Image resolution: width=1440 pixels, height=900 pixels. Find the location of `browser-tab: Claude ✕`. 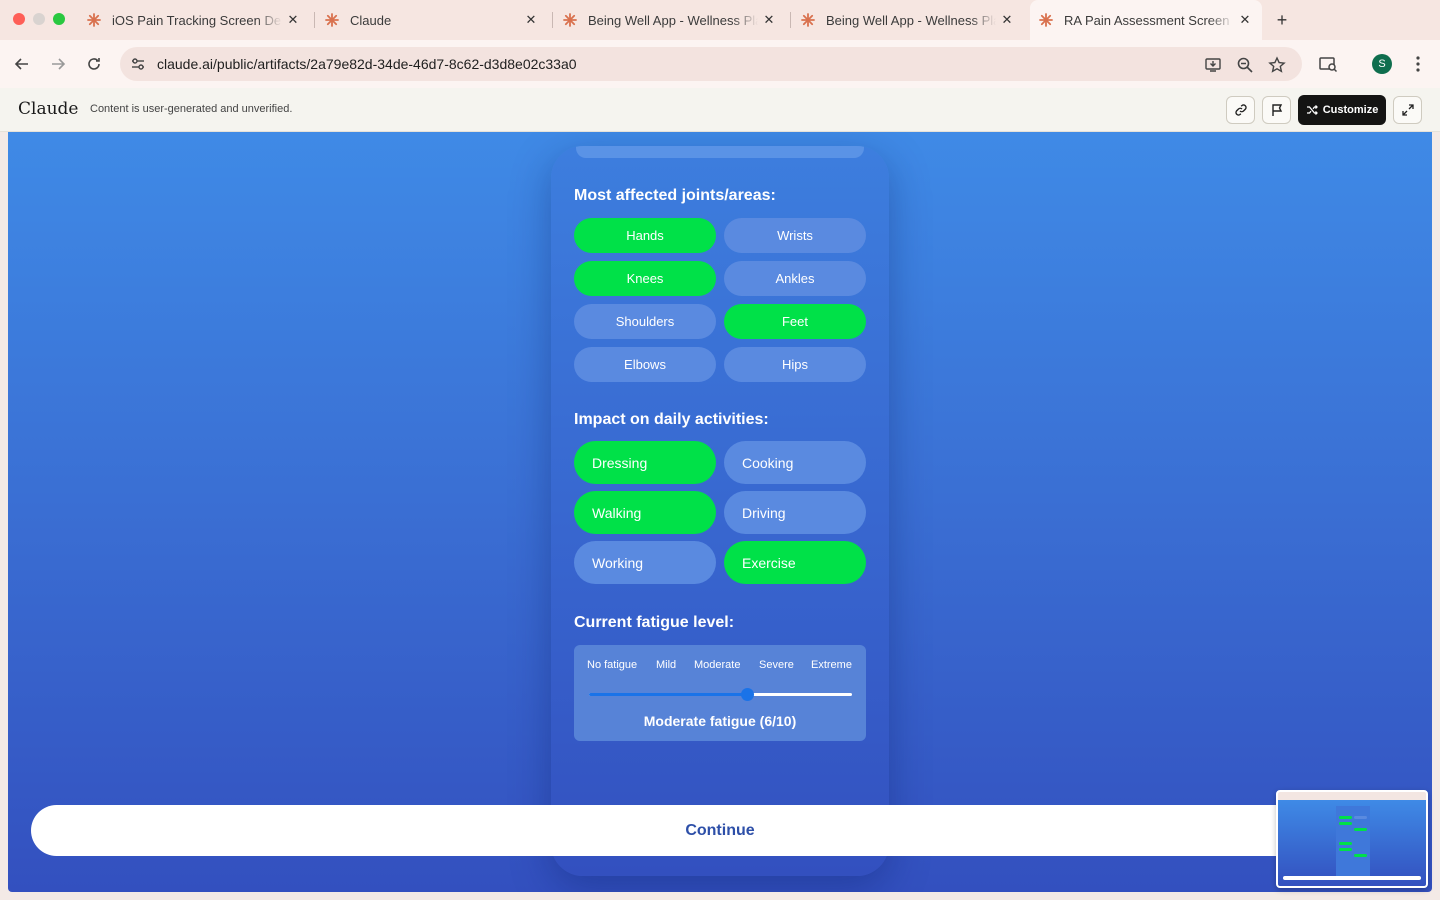

browser-tab: Claude ✕ is located at coordinates (432, 20).